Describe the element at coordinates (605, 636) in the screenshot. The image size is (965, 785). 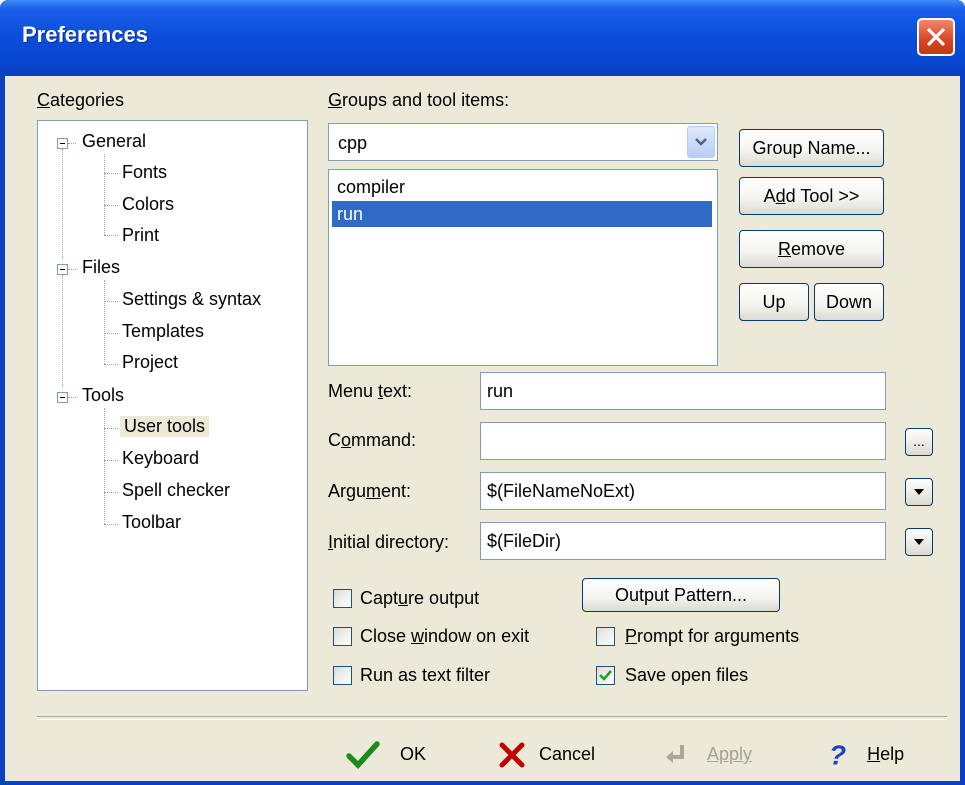
I see `prompt-args-checkbox` at that location.